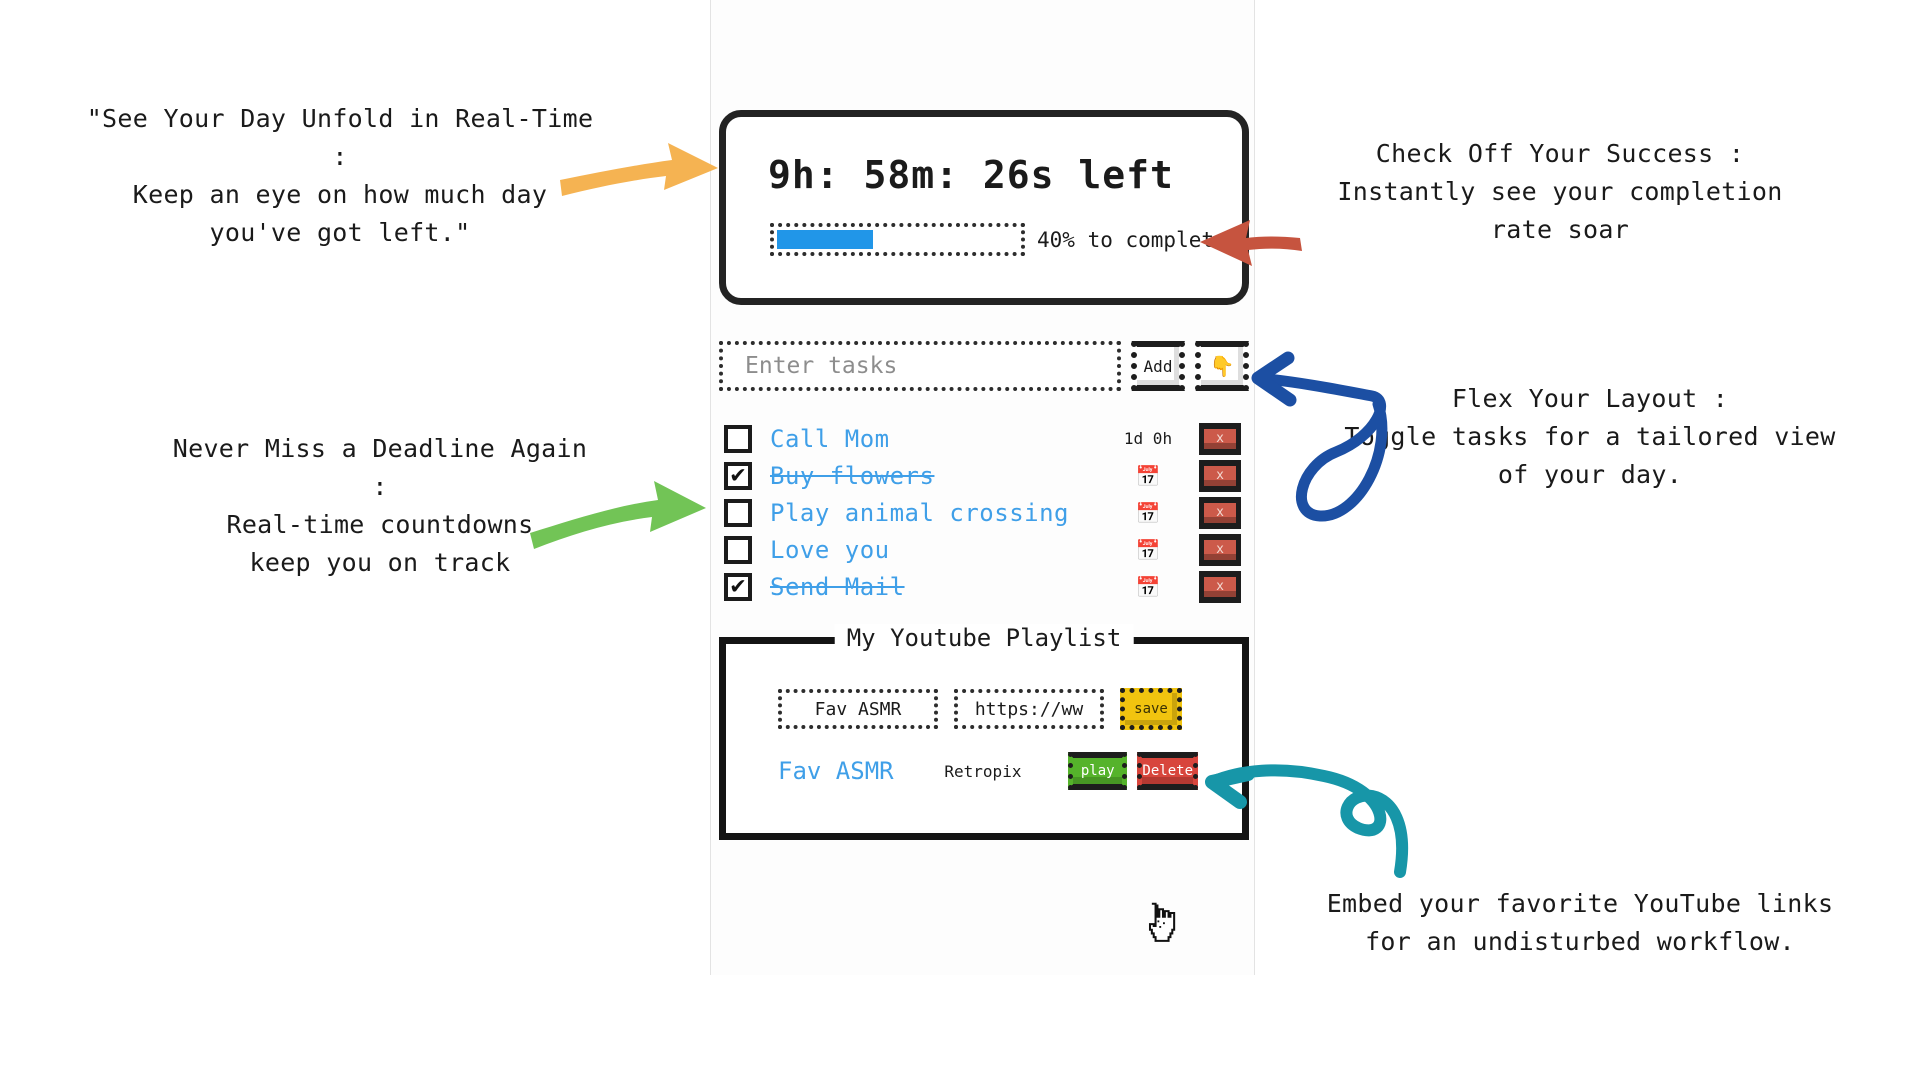  Describe the element at coordinates (939, 550) in the screenshot. I see `task-label: Love you` at that location.